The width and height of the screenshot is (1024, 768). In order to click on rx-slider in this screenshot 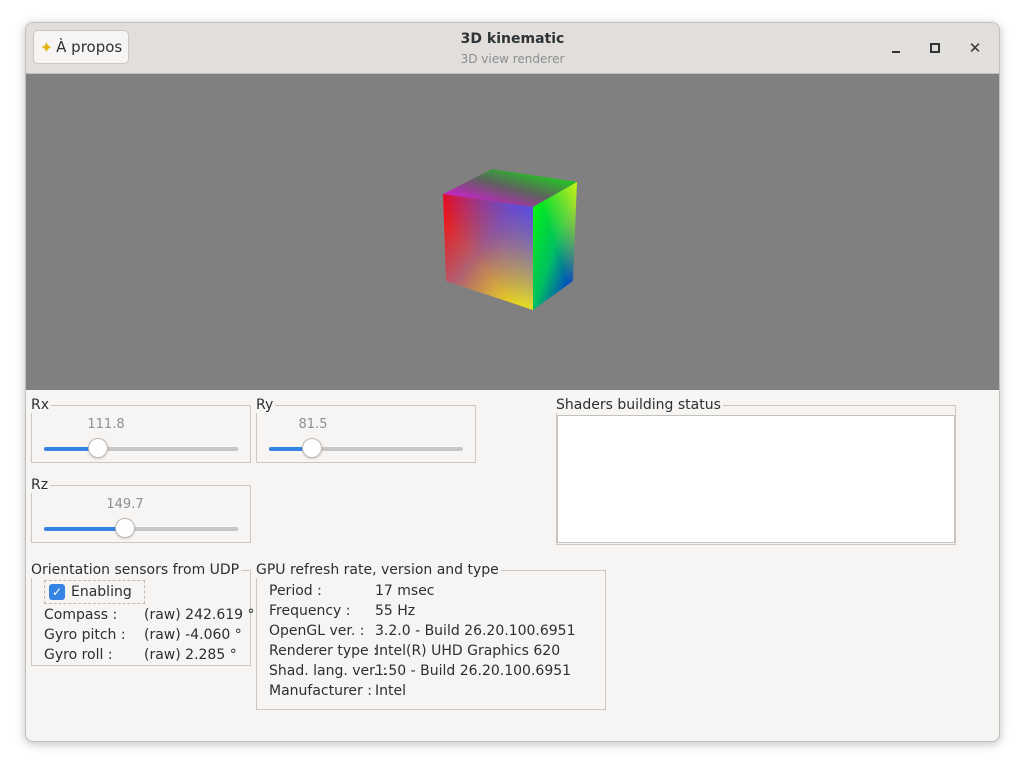, I will do `click(141, 448)`.